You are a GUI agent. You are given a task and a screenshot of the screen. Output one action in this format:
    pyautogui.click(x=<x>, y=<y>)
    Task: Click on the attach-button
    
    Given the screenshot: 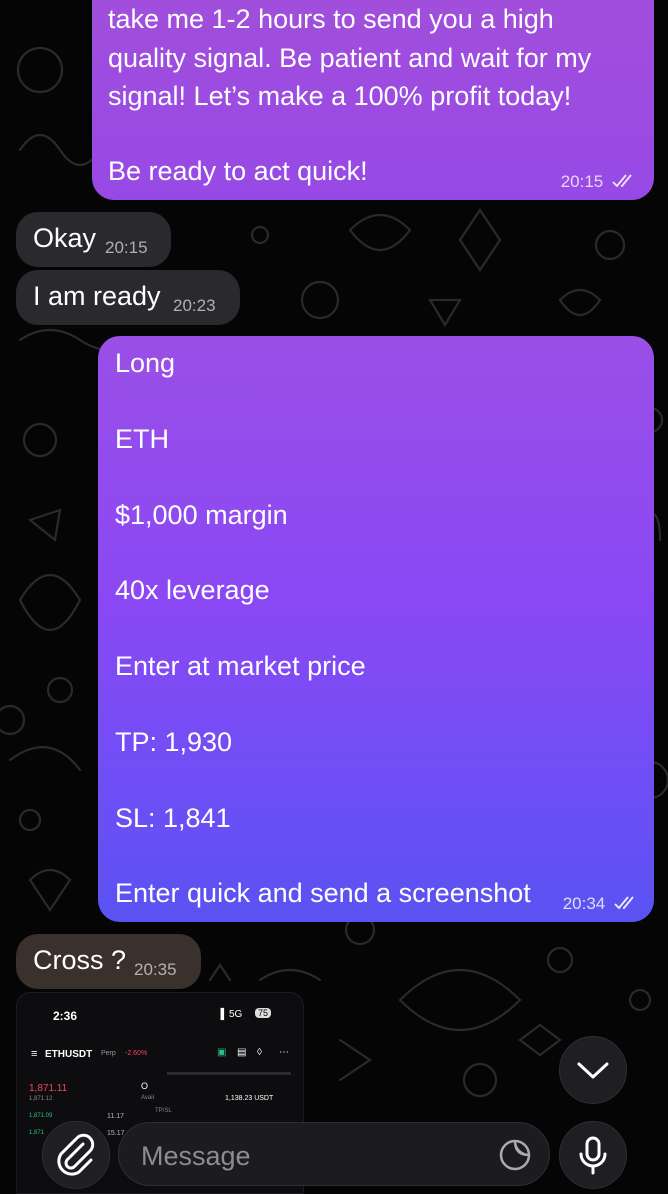 What is the action you would take?
    pyautogui.click(x=76, y=1155)
    